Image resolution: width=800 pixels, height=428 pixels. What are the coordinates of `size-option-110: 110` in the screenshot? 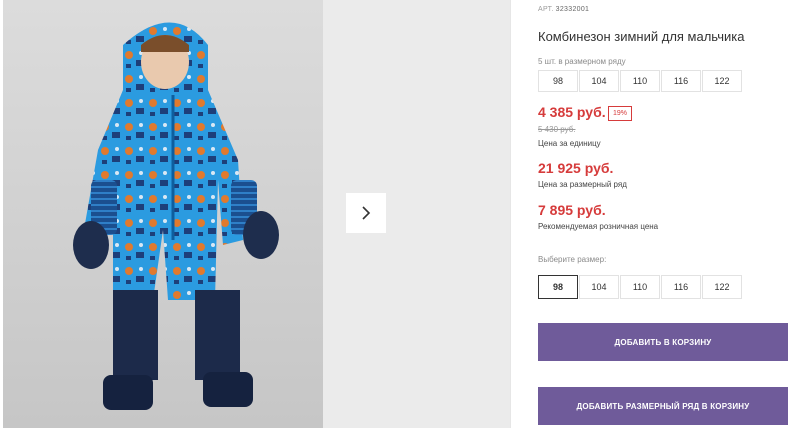 It's located at (640, 287).